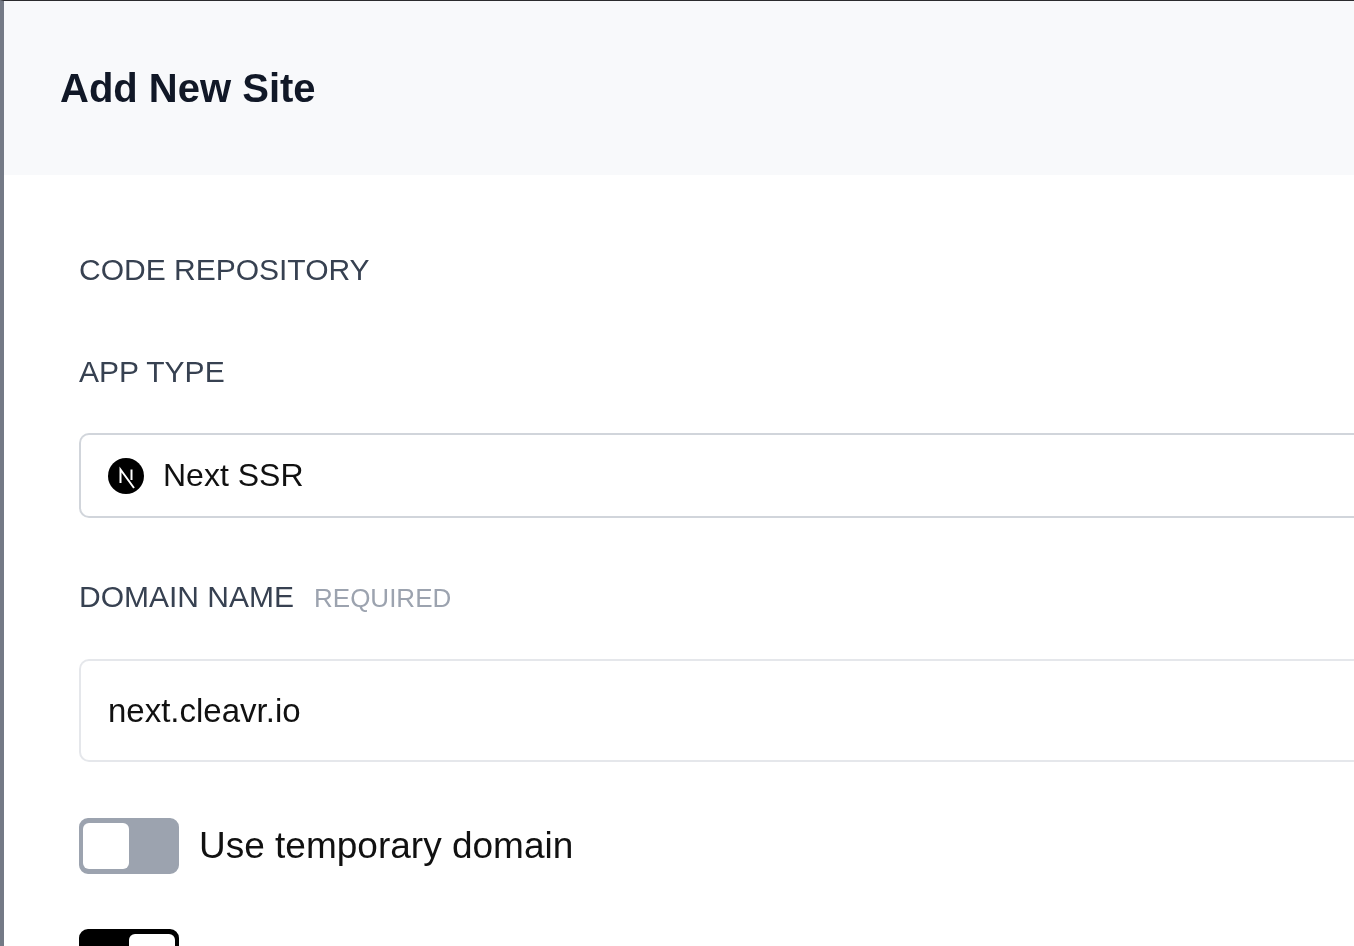 The width and height of the screenshot is (1354, 946). What do you see at coordinates (716, 475) in the screenshot?
I see `app-type-select: Next SSR` at bounding box center [716, 475].